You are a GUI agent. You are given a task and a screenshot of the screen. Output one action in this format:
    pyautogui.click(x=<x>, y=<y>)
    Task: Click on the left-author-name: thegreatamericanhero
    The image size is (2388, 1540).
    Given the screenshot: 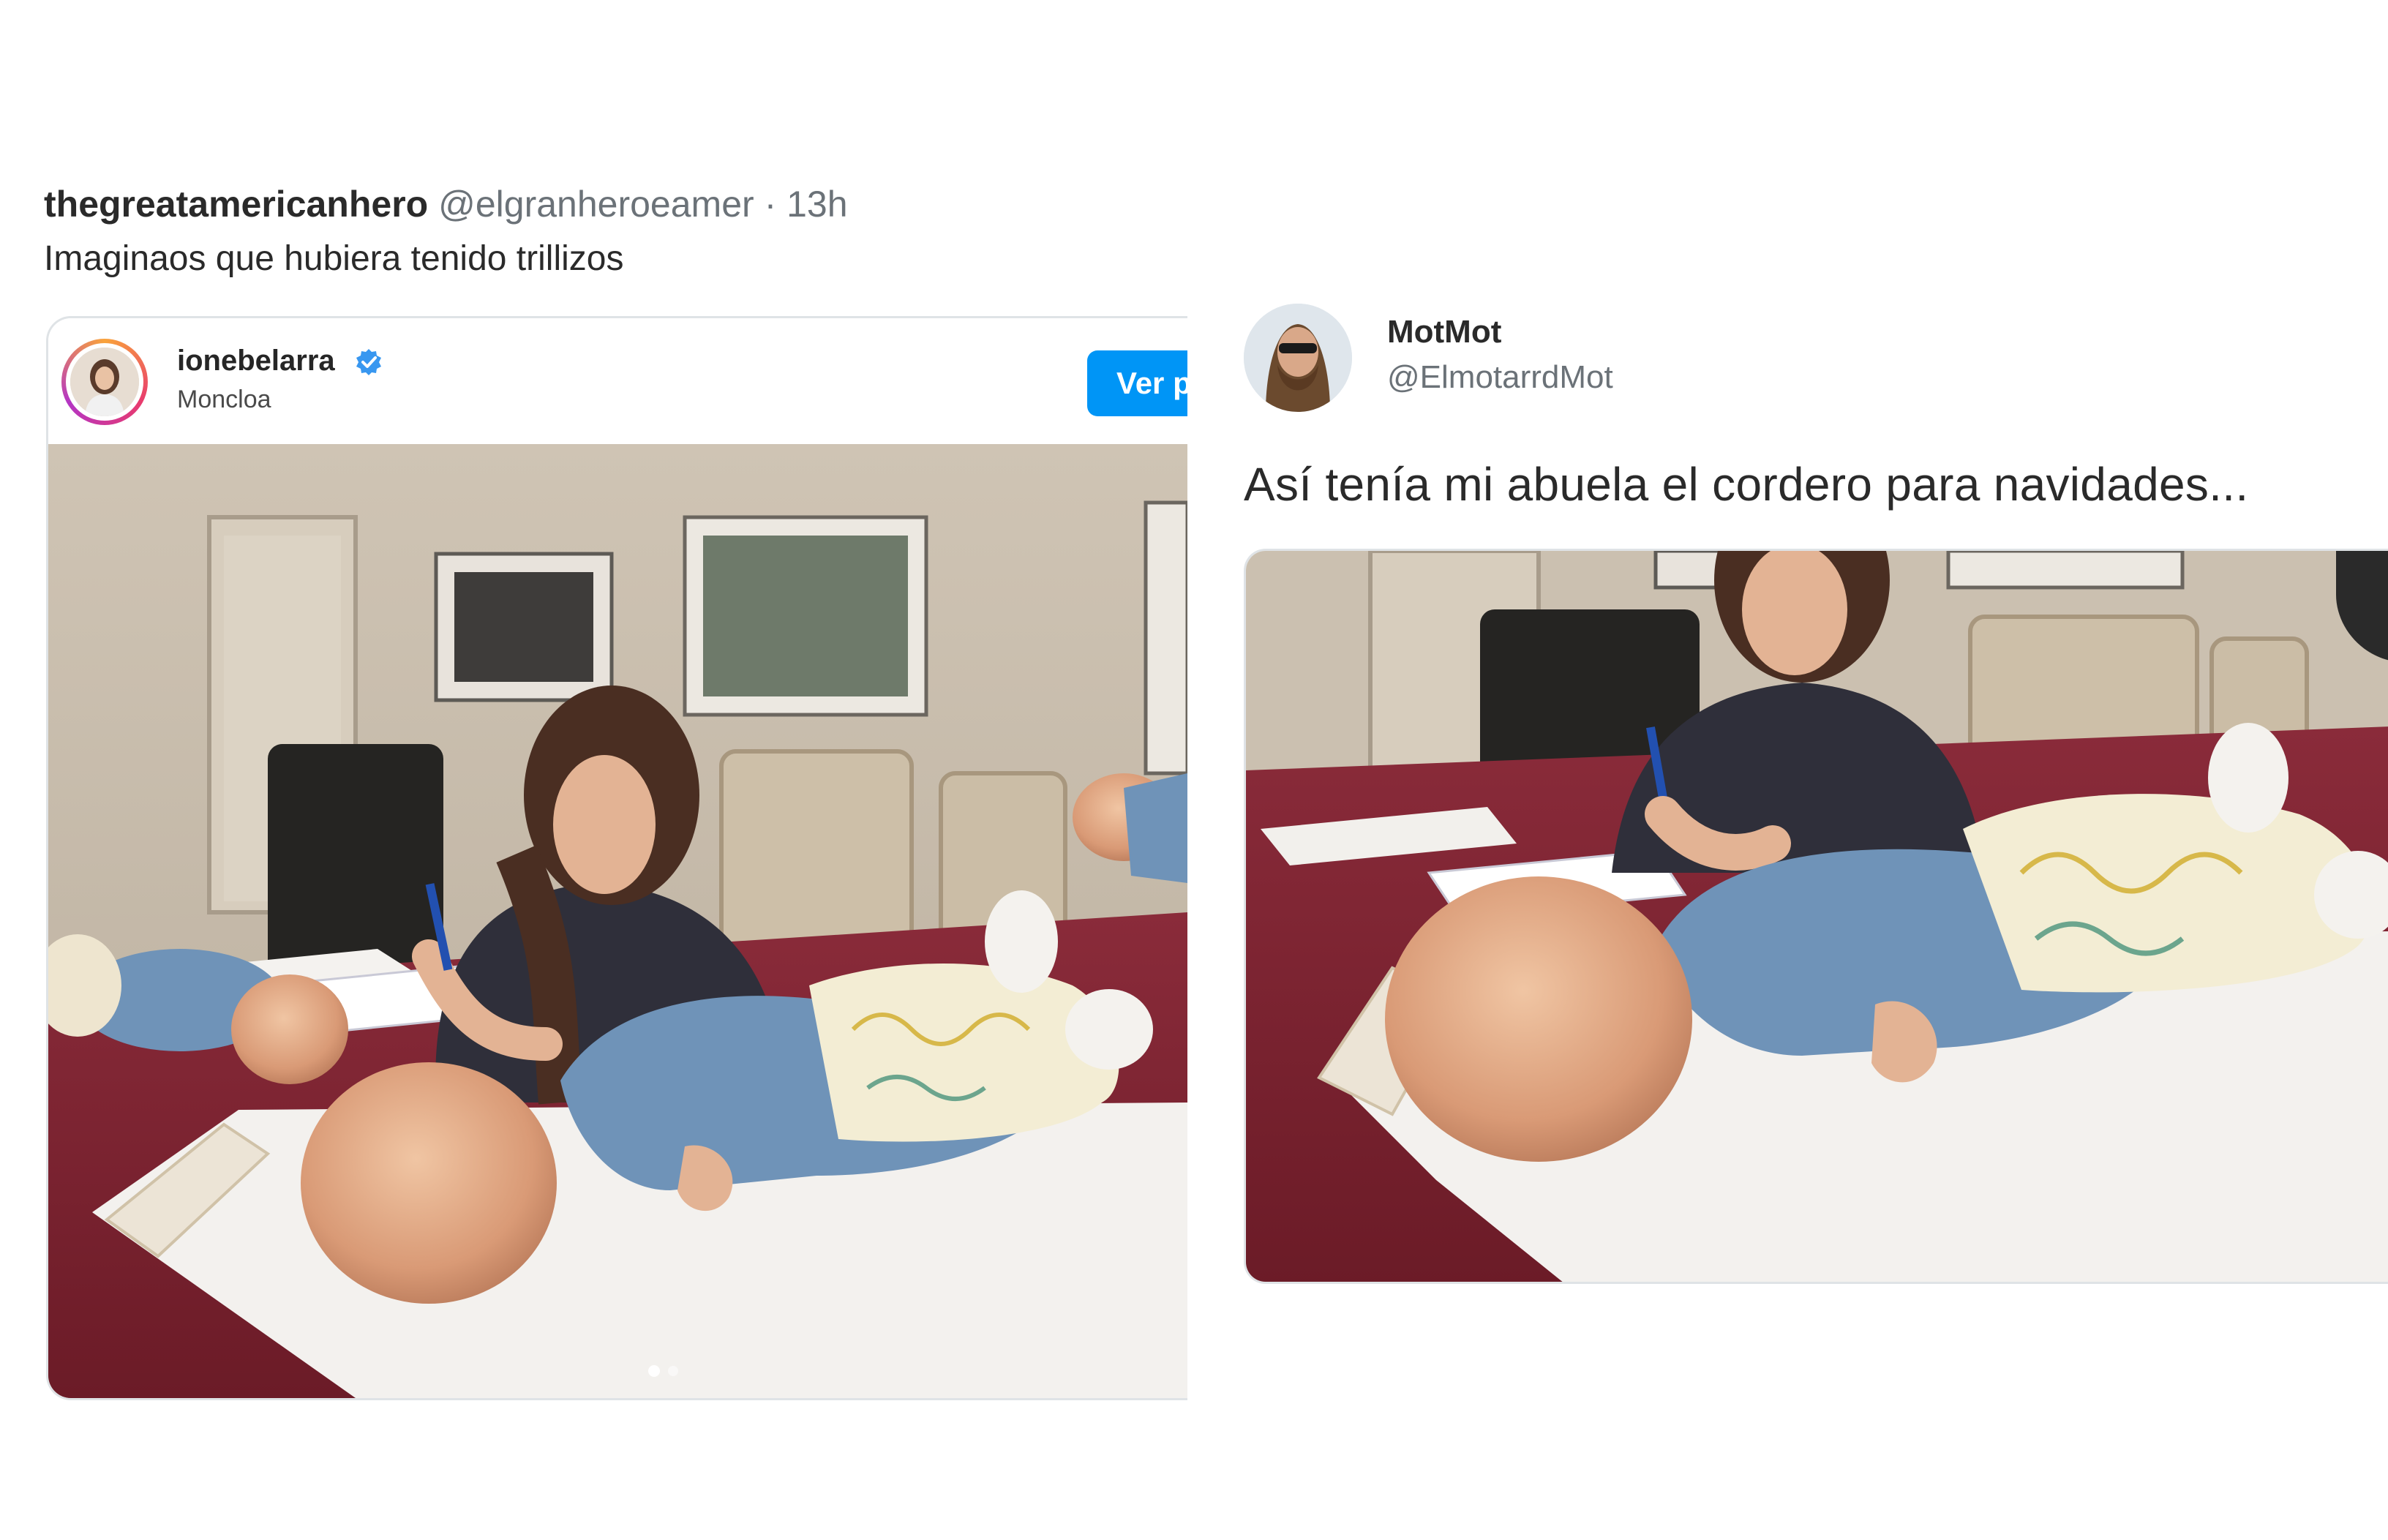 What is the action you would take?
    pyautogui.click(x=236, y=204)
    